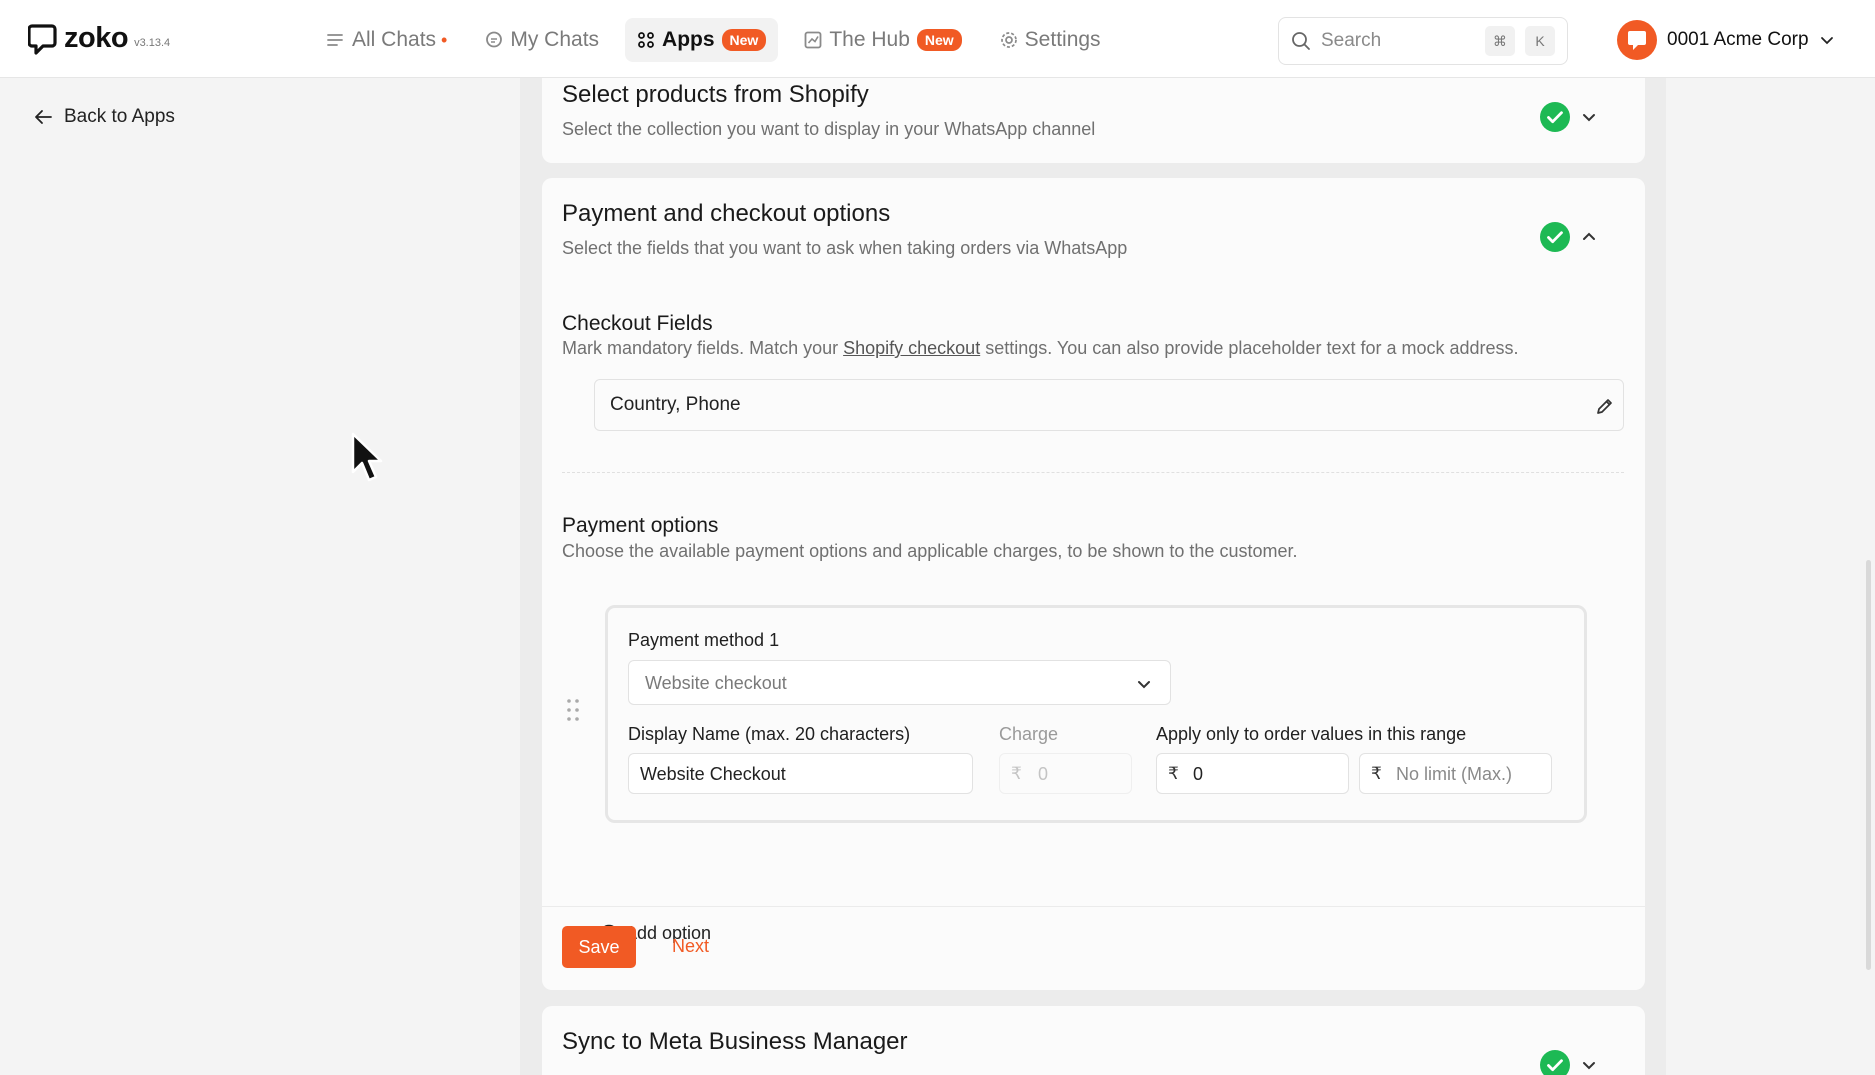 The width and height of the screenshot is (1875, 1075). Describe the element at coordinates (703, 348) in the screenshot. I see `desc-text: Mark mandatory fields. Match your` at that location.